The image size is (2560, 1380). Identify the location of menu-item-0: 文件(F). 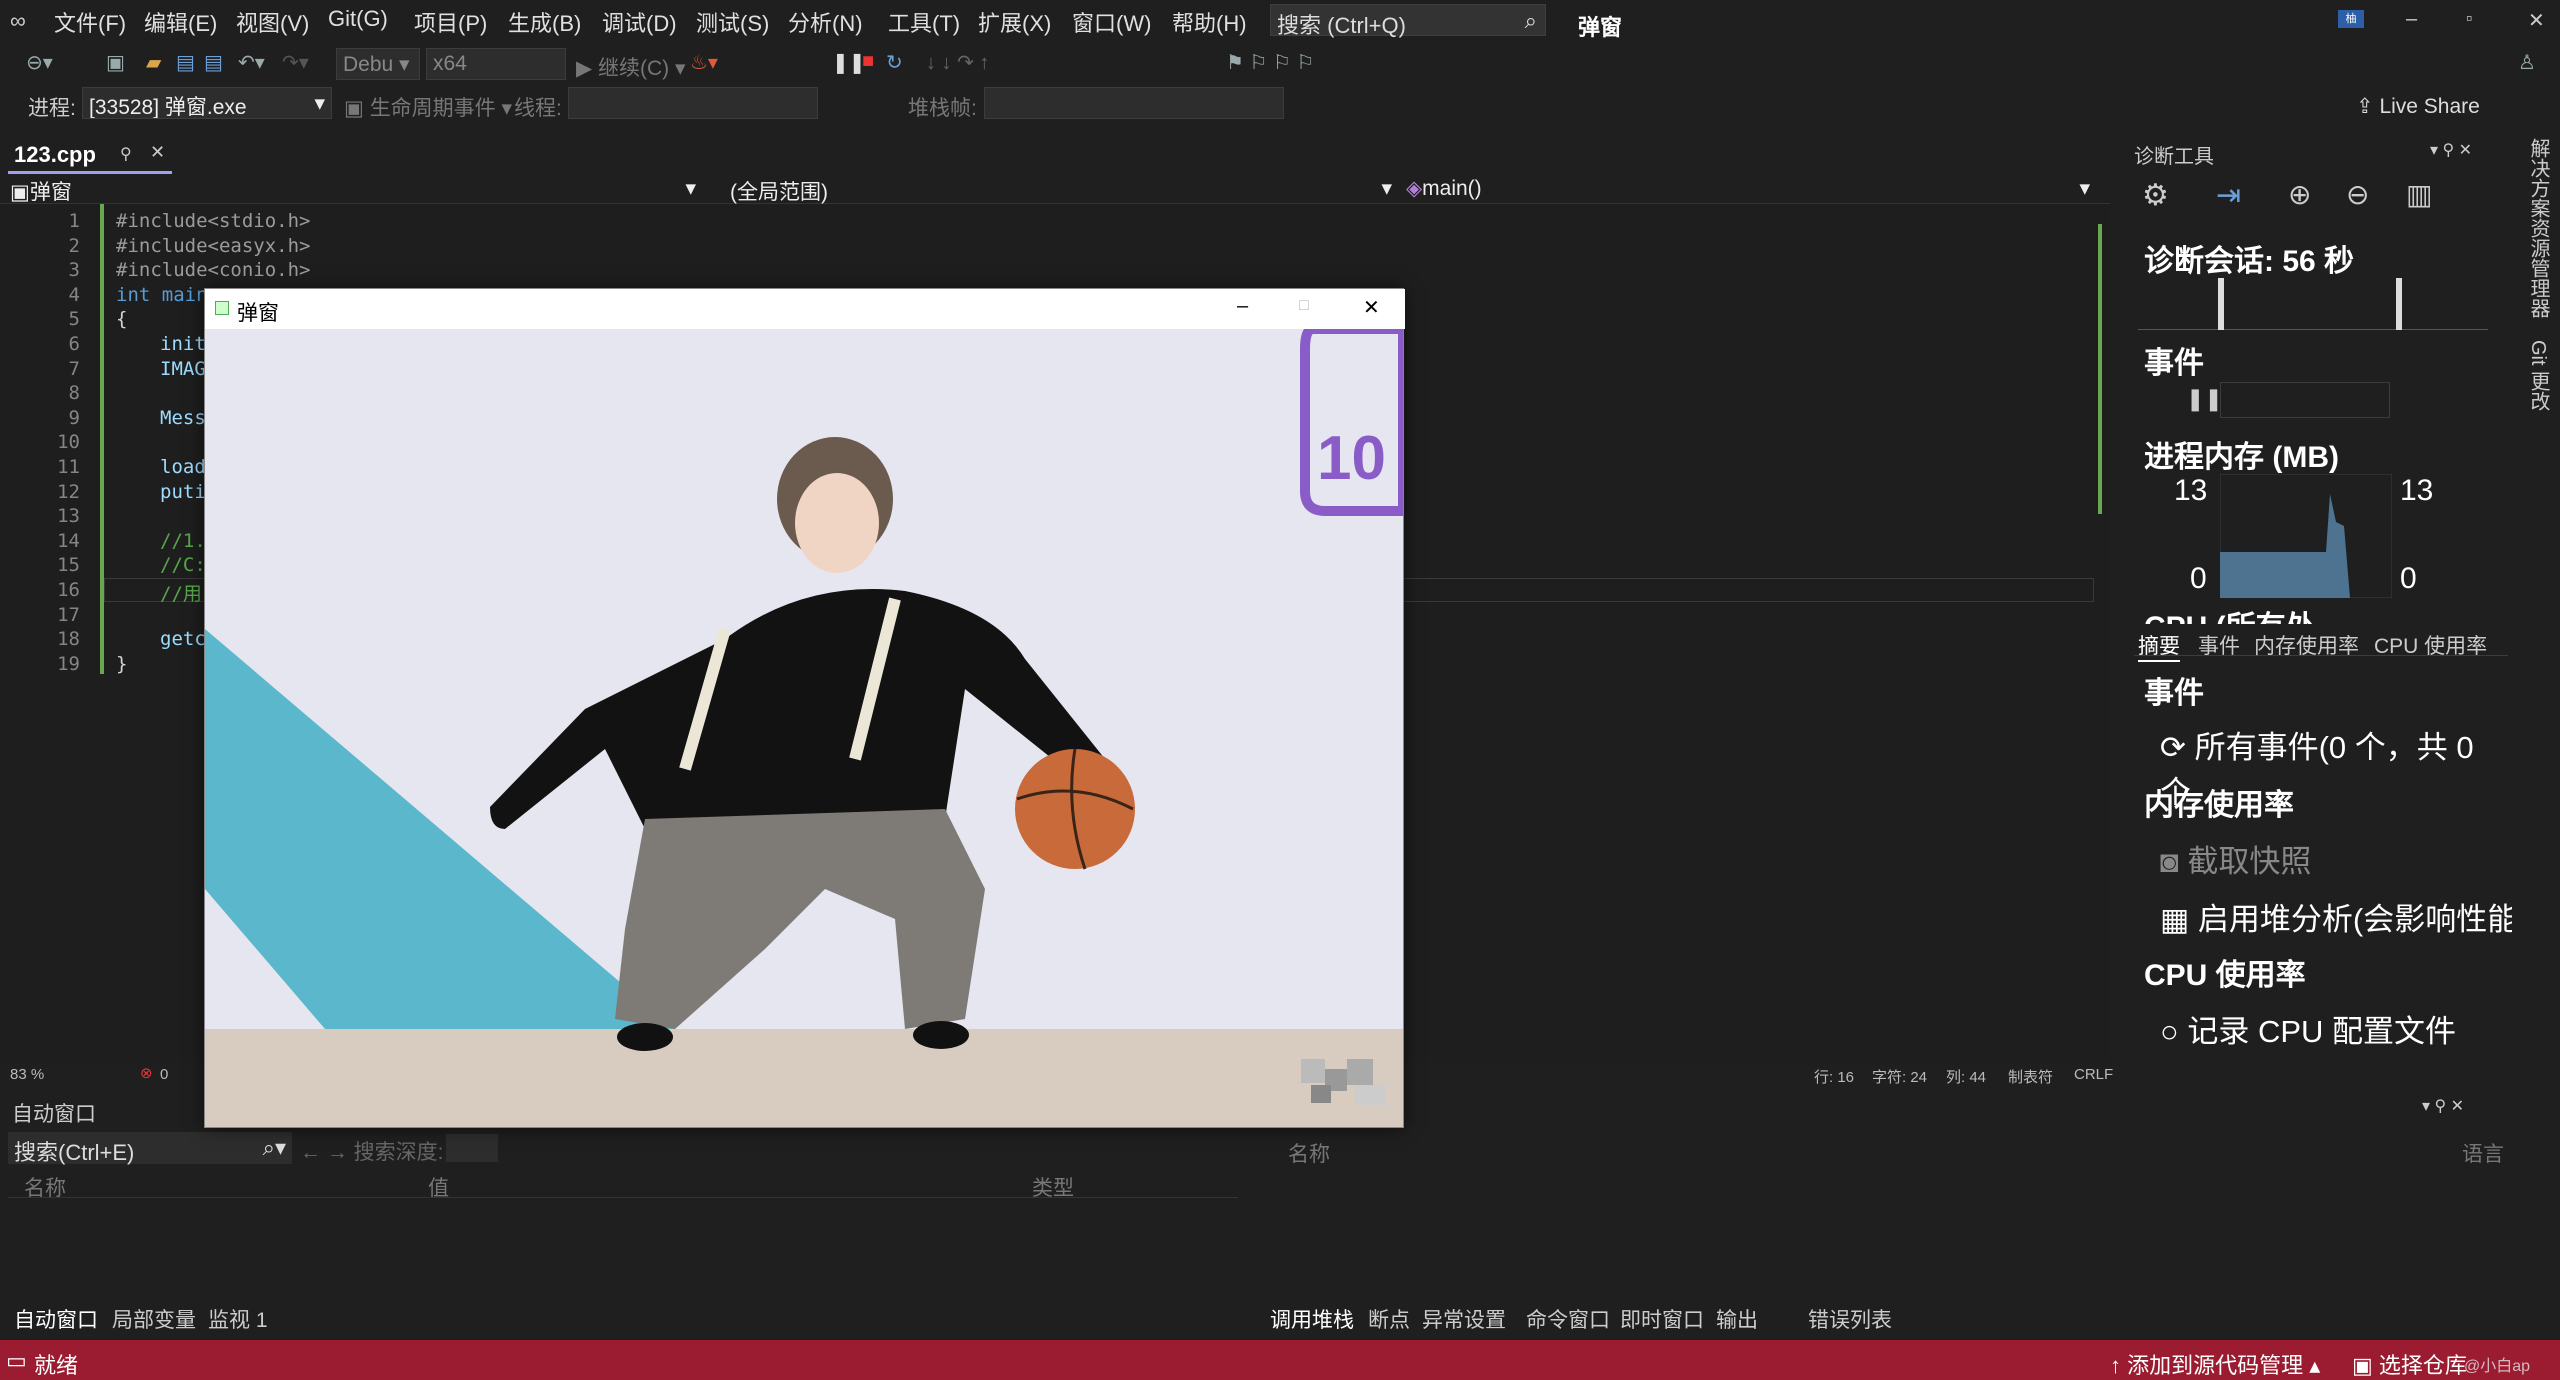
(90, 22).